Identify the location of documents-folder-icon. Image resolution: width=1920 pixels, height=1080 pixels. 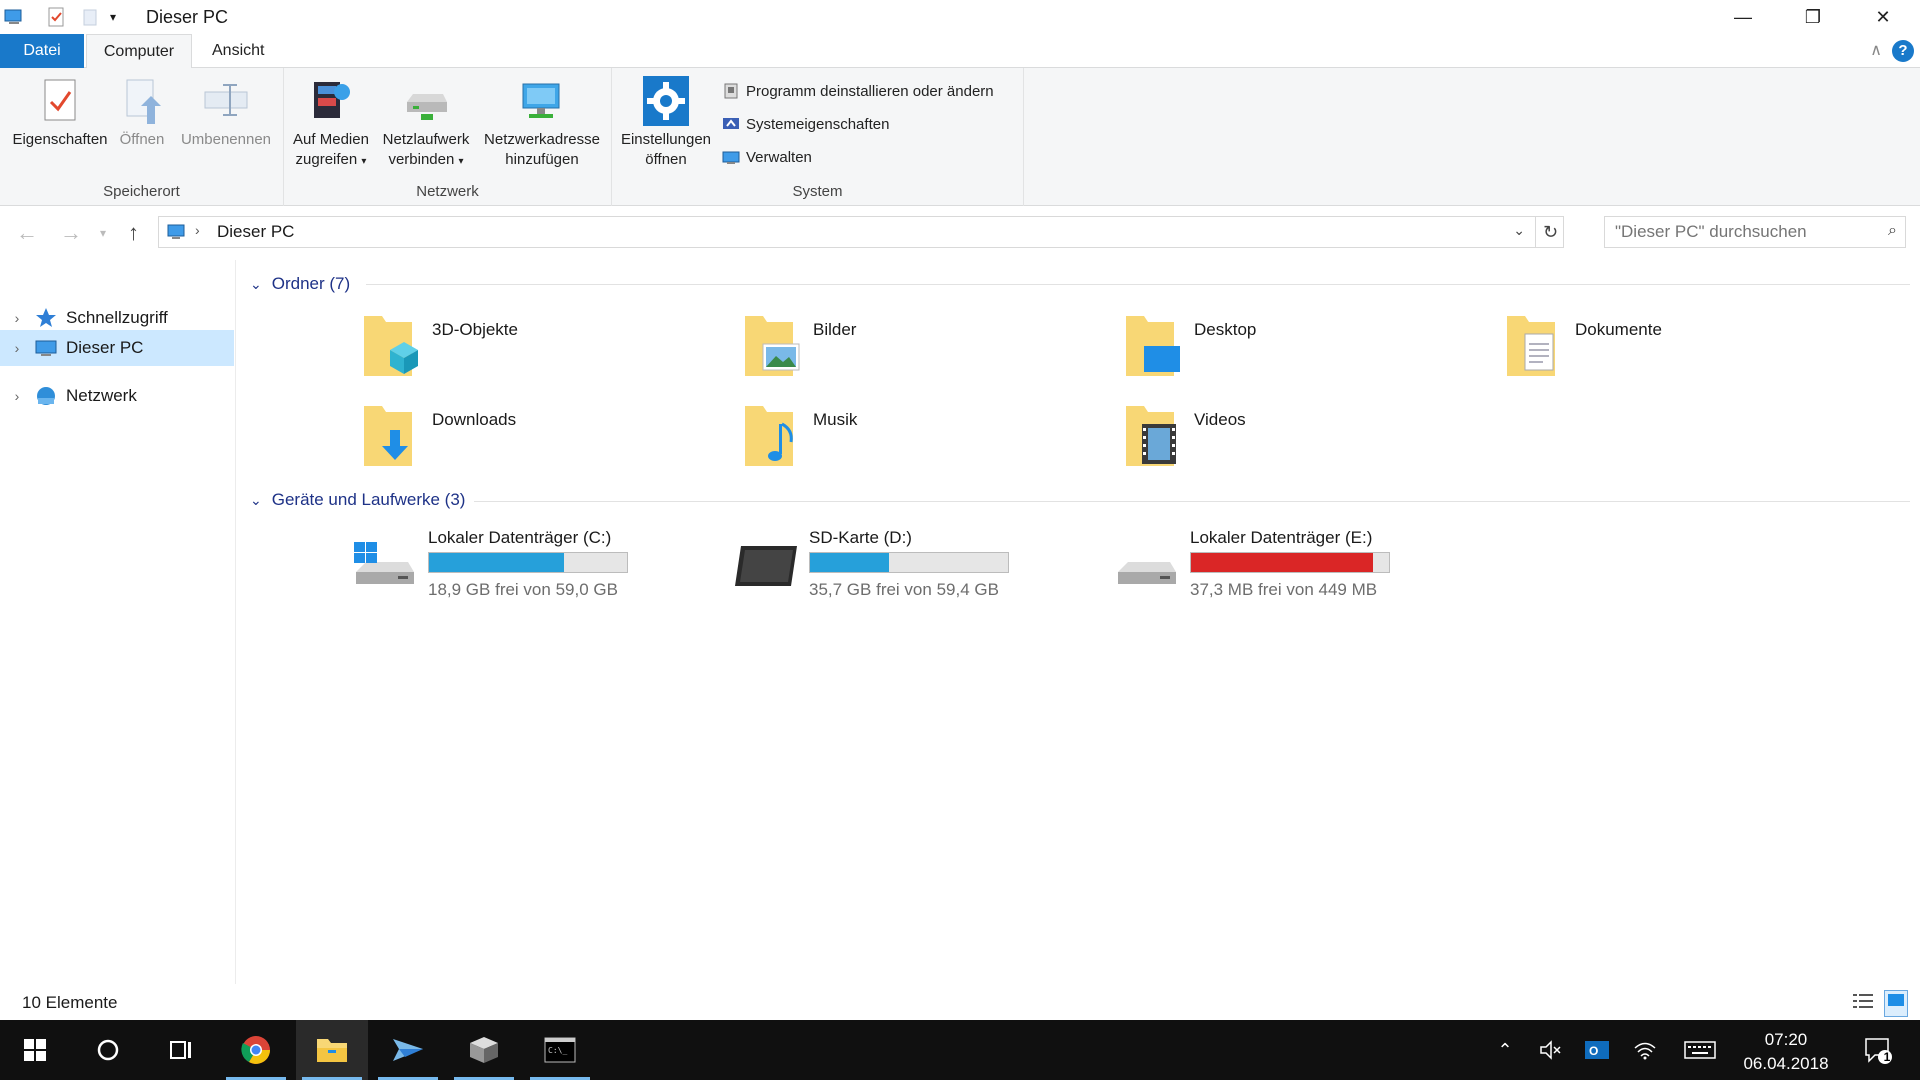
(1535, 345).